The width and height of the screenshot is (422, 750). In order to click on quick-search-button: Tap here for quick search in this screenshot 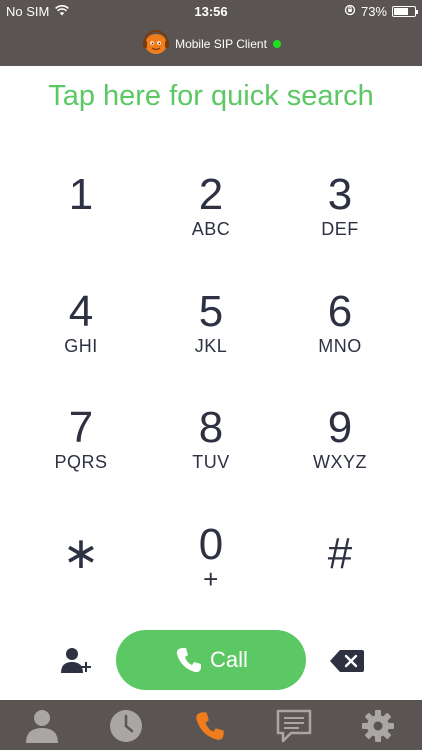, I will do `click(211, 96)`.